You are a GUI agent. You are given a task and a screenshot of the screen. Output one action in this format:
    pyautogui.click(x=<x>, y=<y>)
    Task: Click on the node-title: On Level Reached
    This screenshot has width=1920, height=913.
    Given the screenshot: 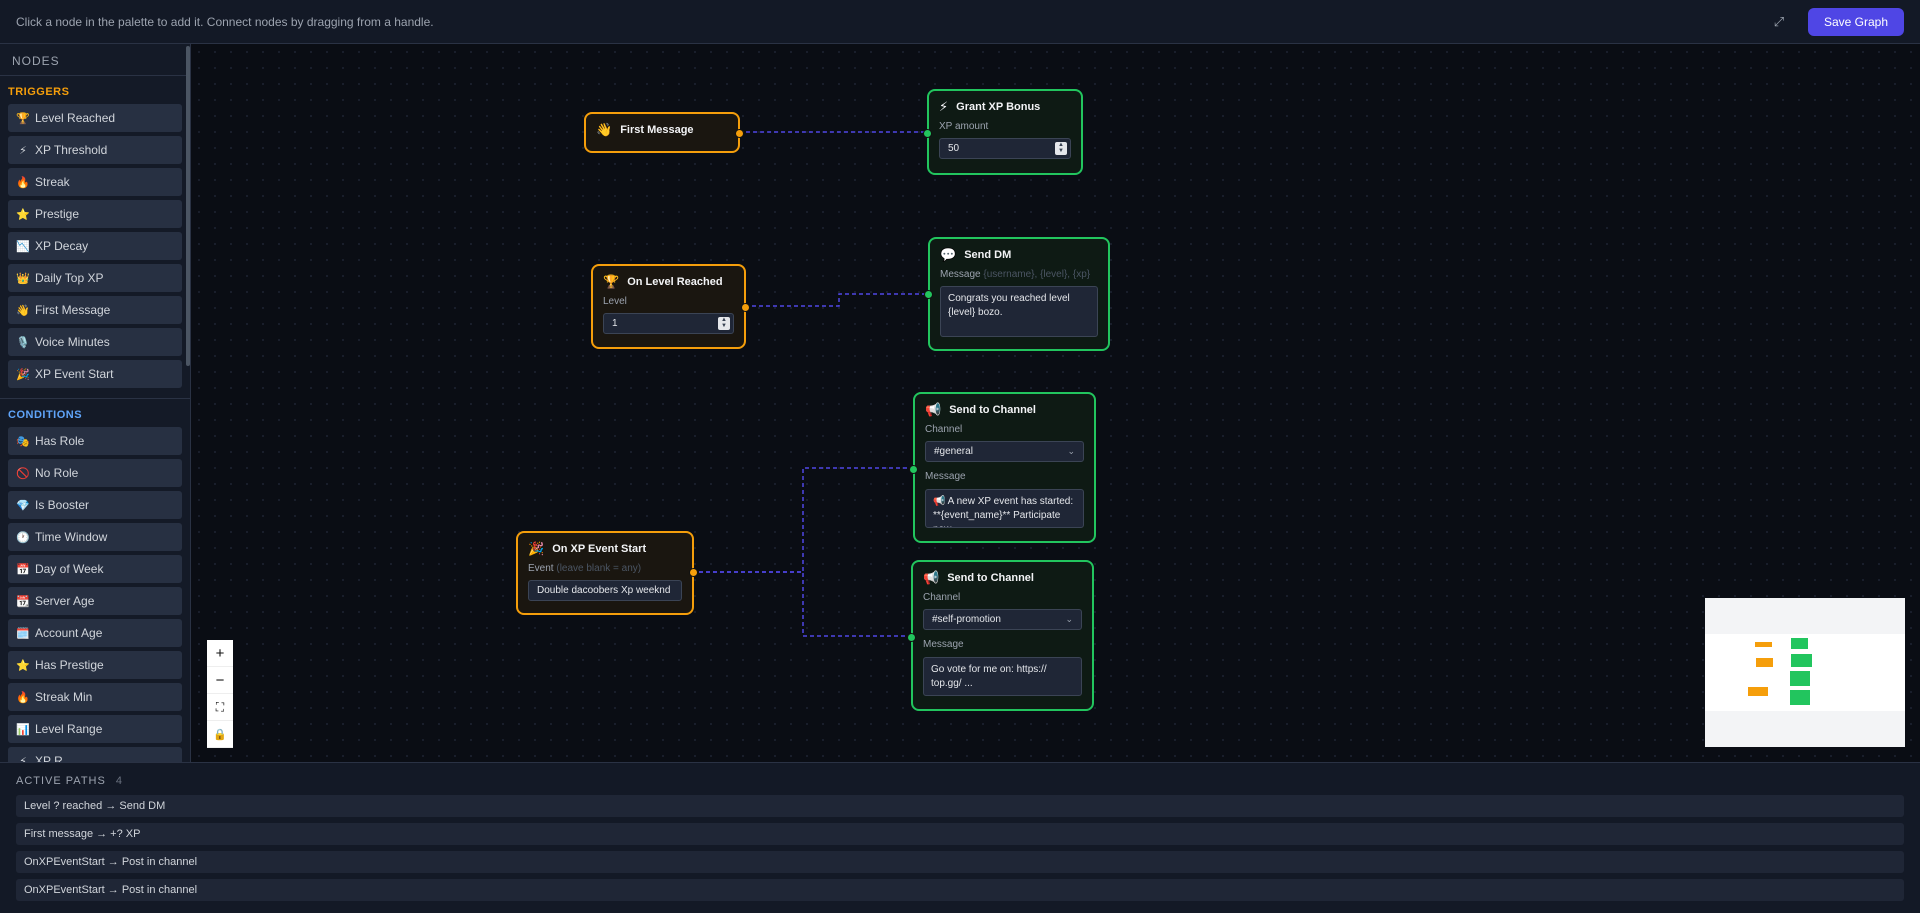 What is the action you would take?
    pyautogui.click(x=675, y=282)
    